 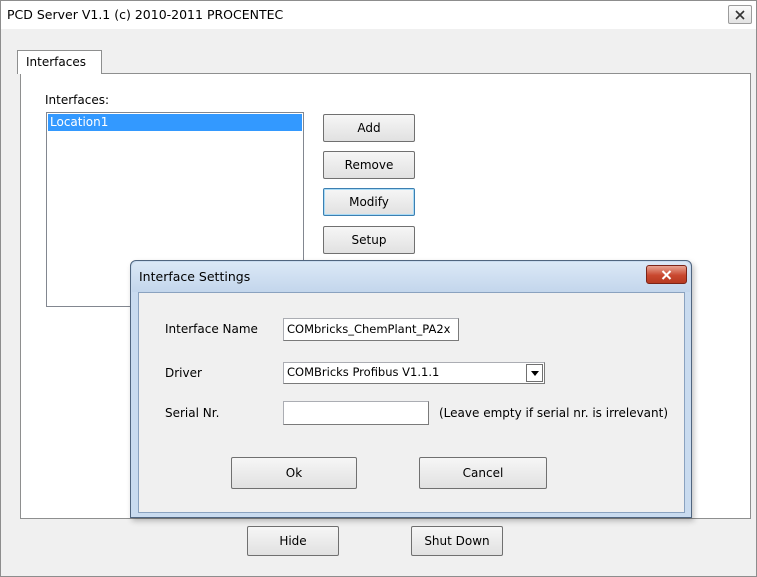 I want to click on driver-selected-value: COMBricks Profibus V1.1.1, so click(x=363, y=372).